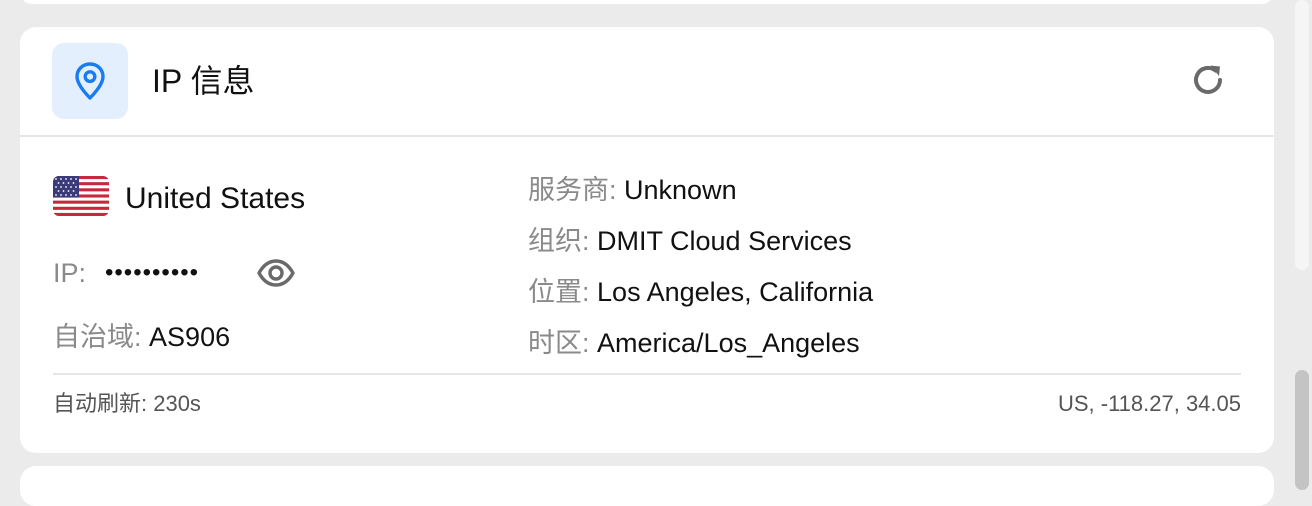 This screenshot has height=506, width=1312. Describe the element at coordinates (1149, 403) in the screenshot. I see `geo-coordinates: US, -118.27, 34.05` at that location.